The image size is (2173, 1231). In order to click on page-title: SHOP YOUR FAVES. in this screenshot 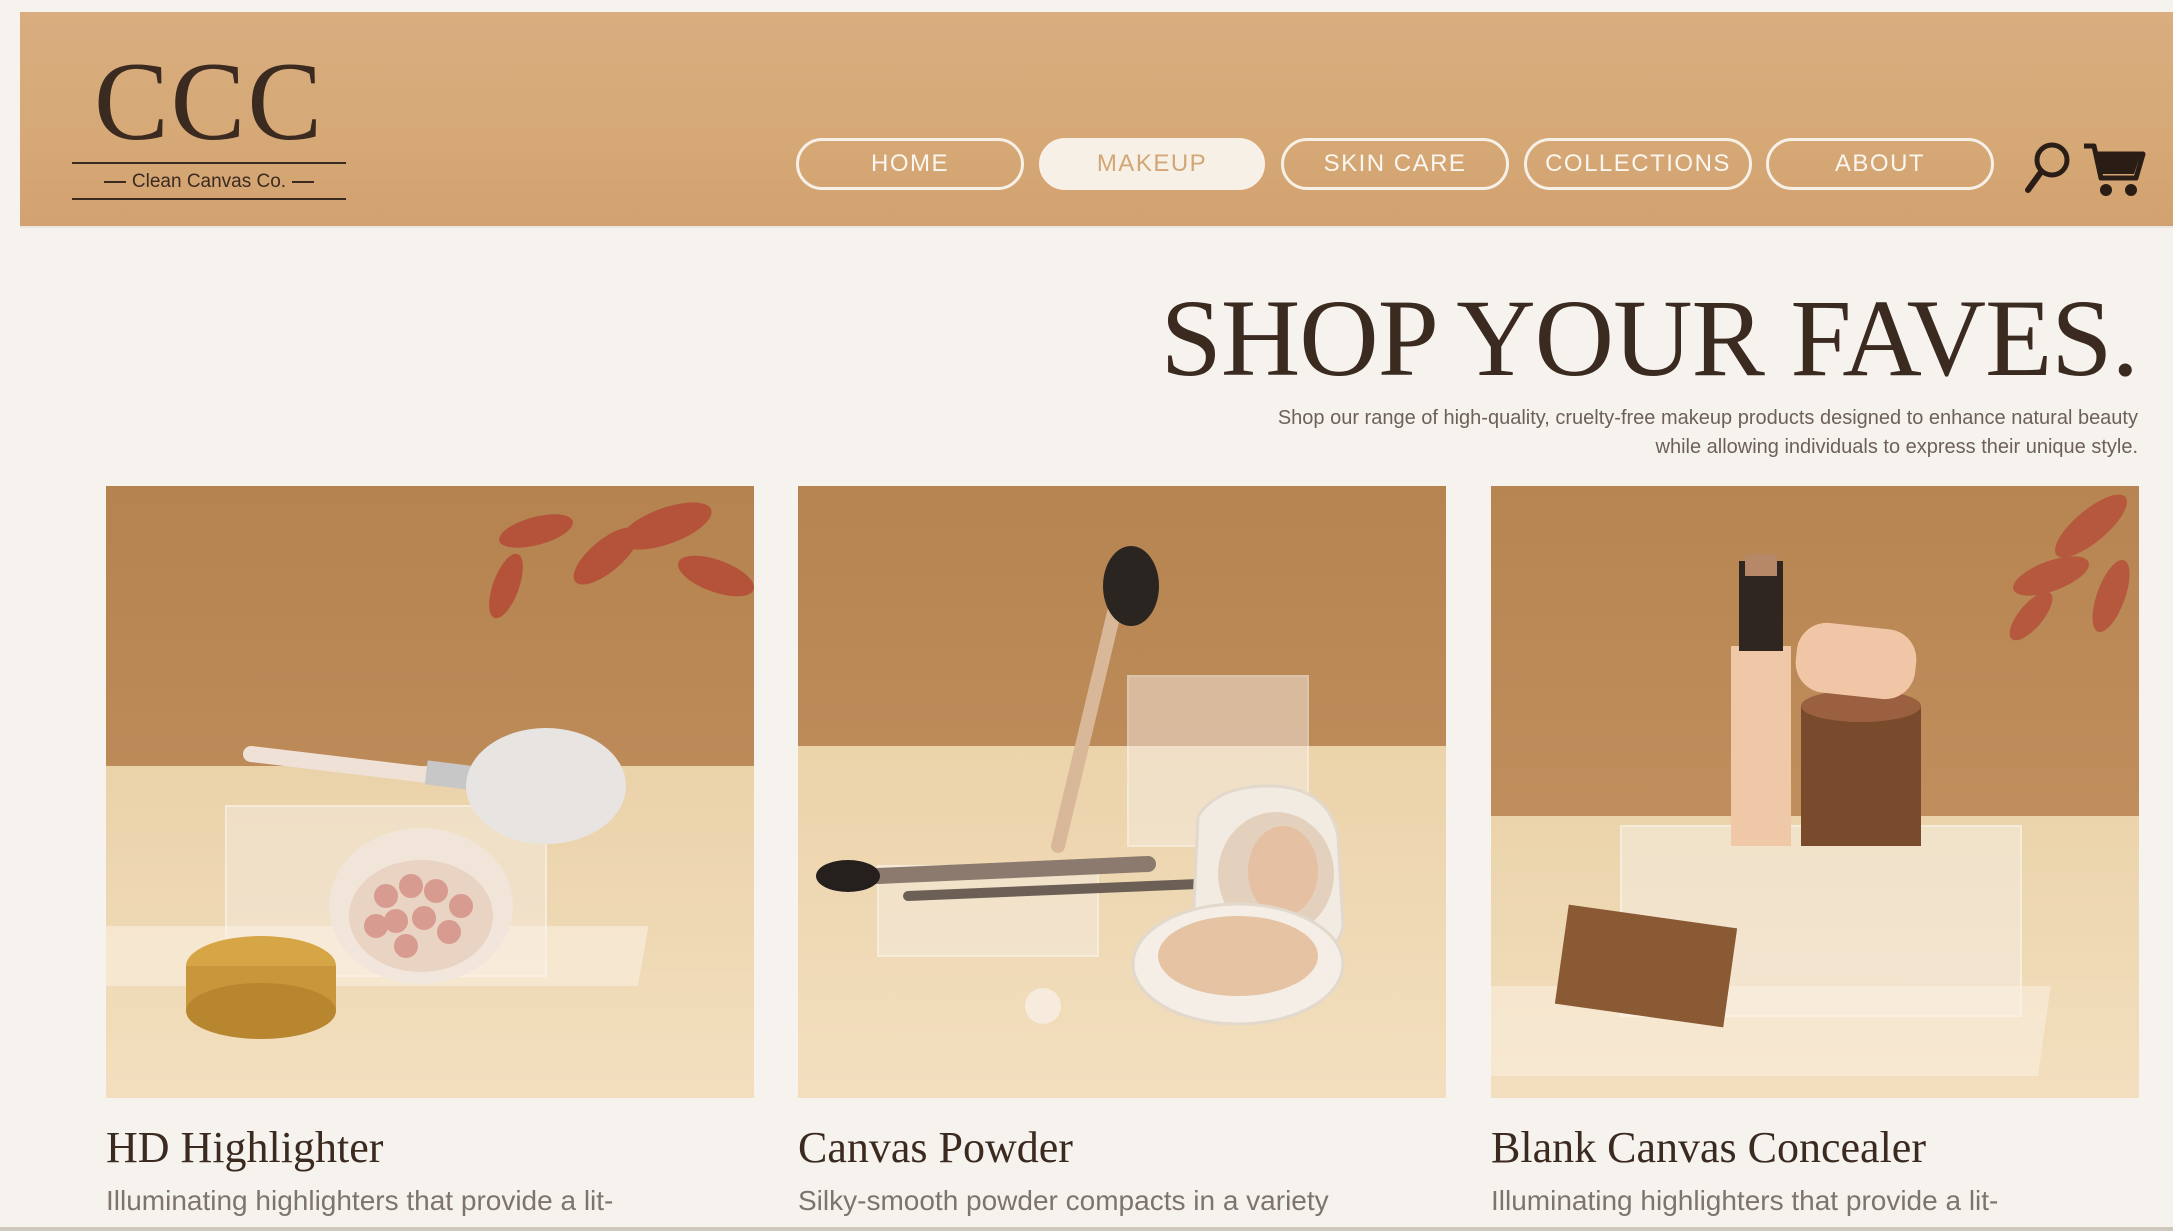, I will do `click(1649, 338)`.